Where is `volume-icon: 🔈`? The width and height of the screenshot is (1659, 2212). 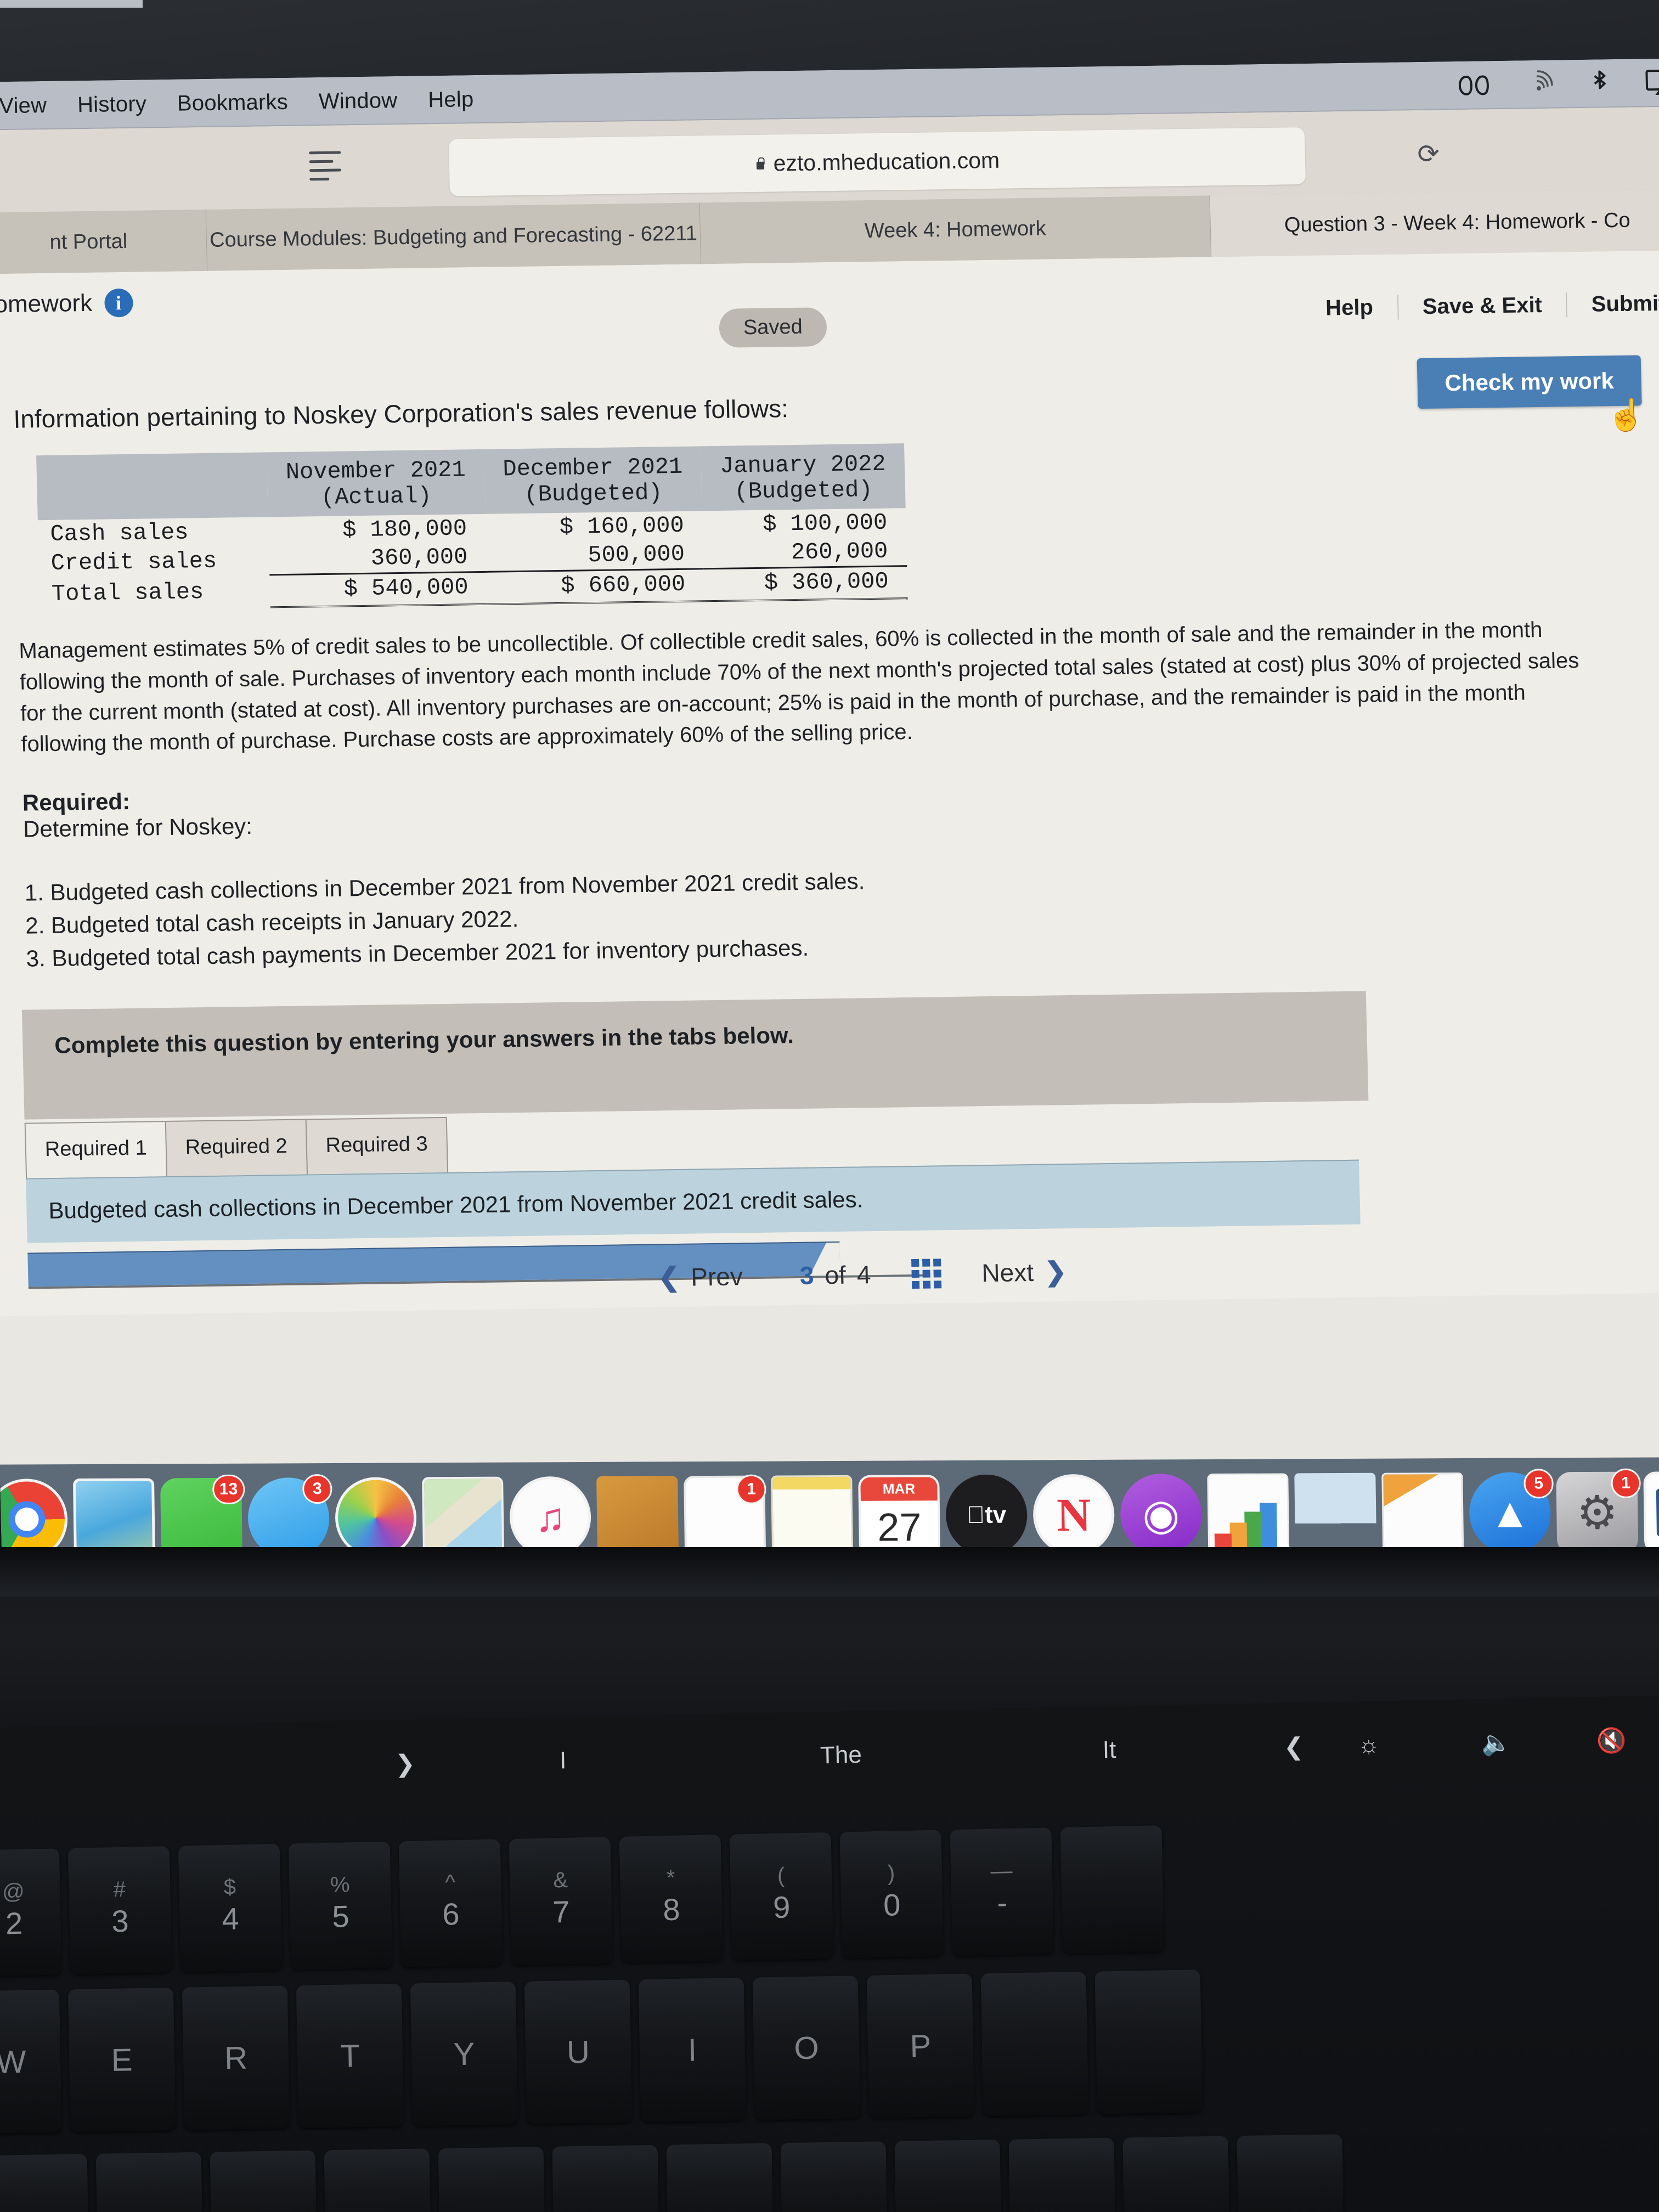 volume-icon: 🔈 is located at coordinates (1496, 1743).